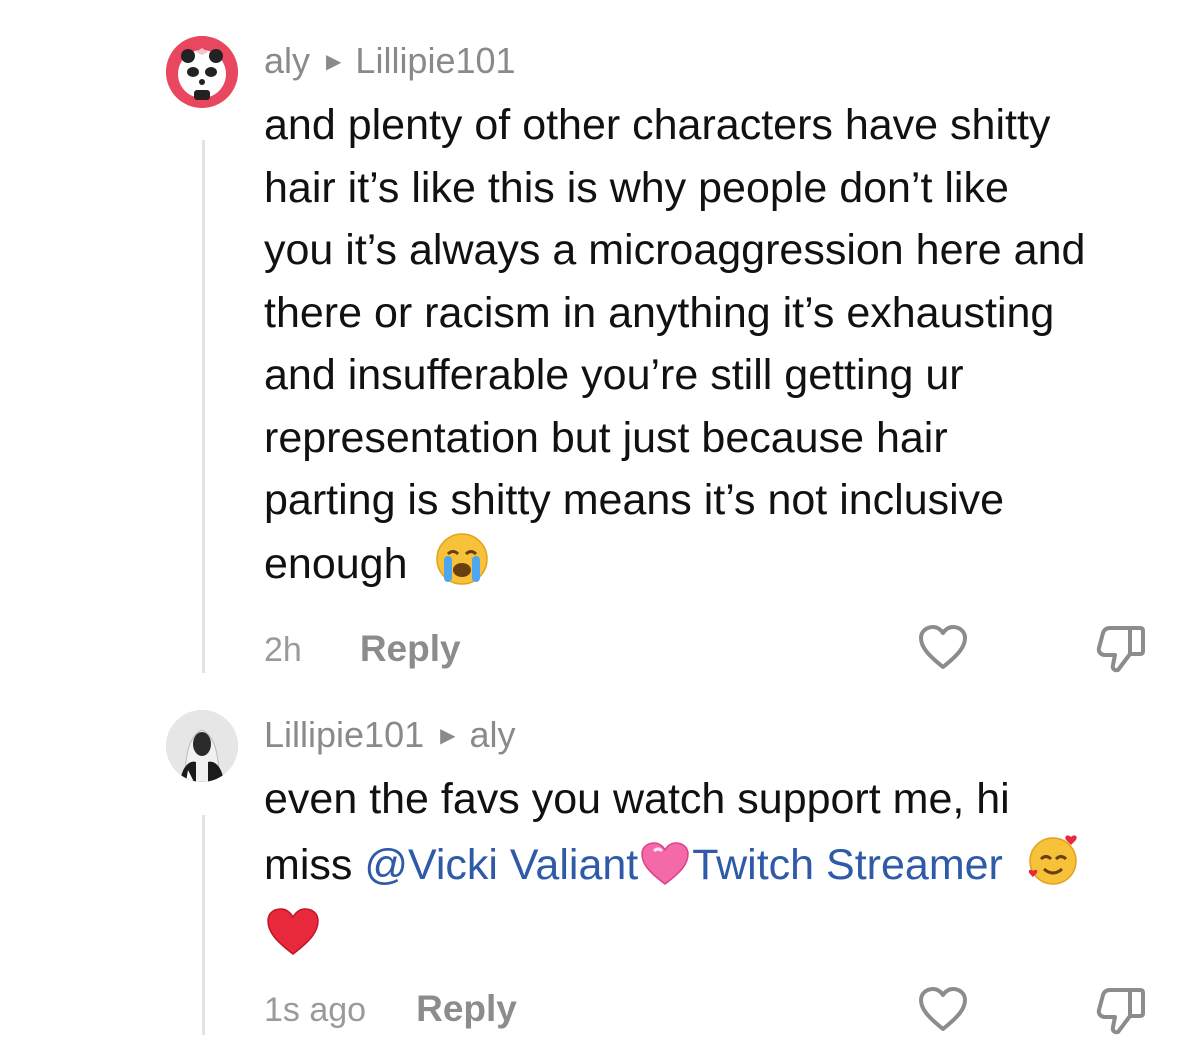  Describe the element at coordinates (493, 735) in the screenshot. I see `reply-to-name: aly` at that location.